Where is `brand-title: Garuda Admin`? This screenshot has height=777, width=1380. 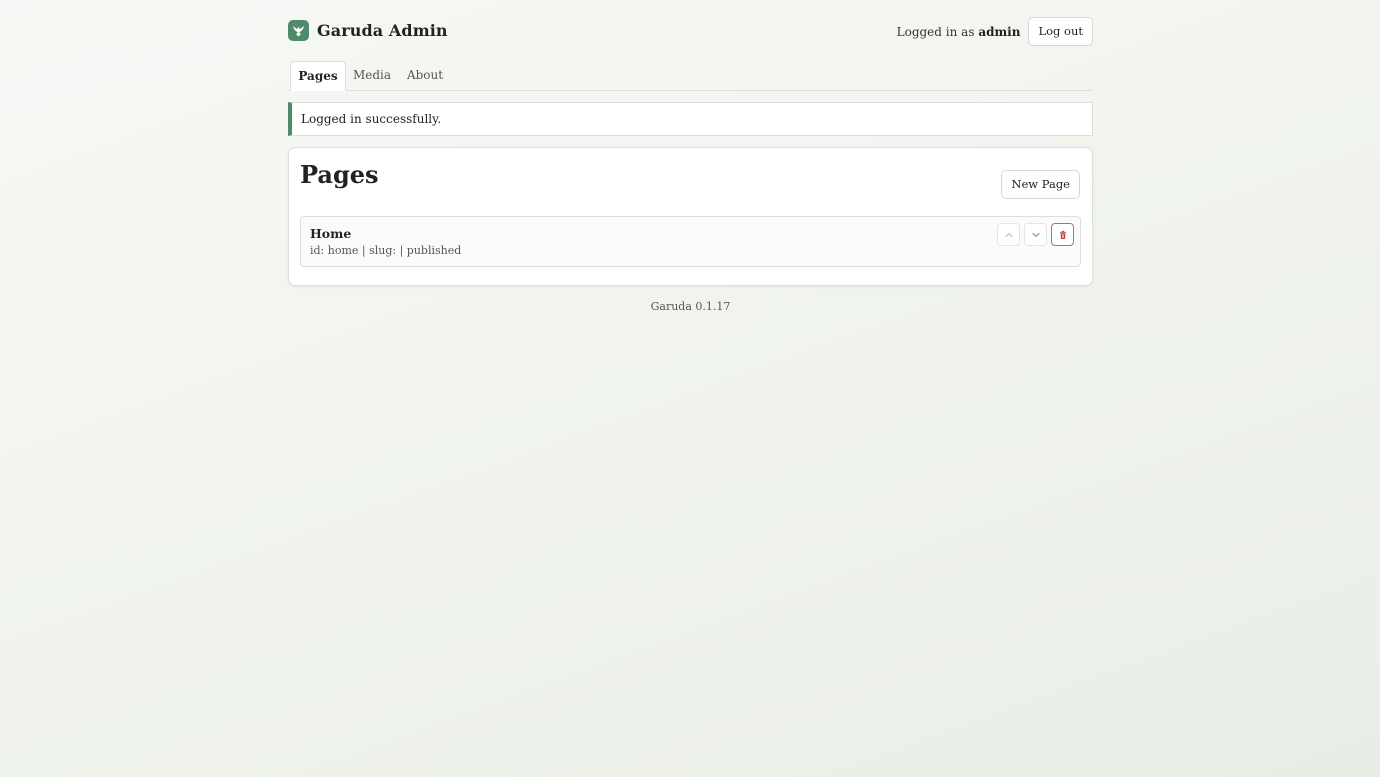
brand-title: Garuda Admin is located at coordinates (382, 30).